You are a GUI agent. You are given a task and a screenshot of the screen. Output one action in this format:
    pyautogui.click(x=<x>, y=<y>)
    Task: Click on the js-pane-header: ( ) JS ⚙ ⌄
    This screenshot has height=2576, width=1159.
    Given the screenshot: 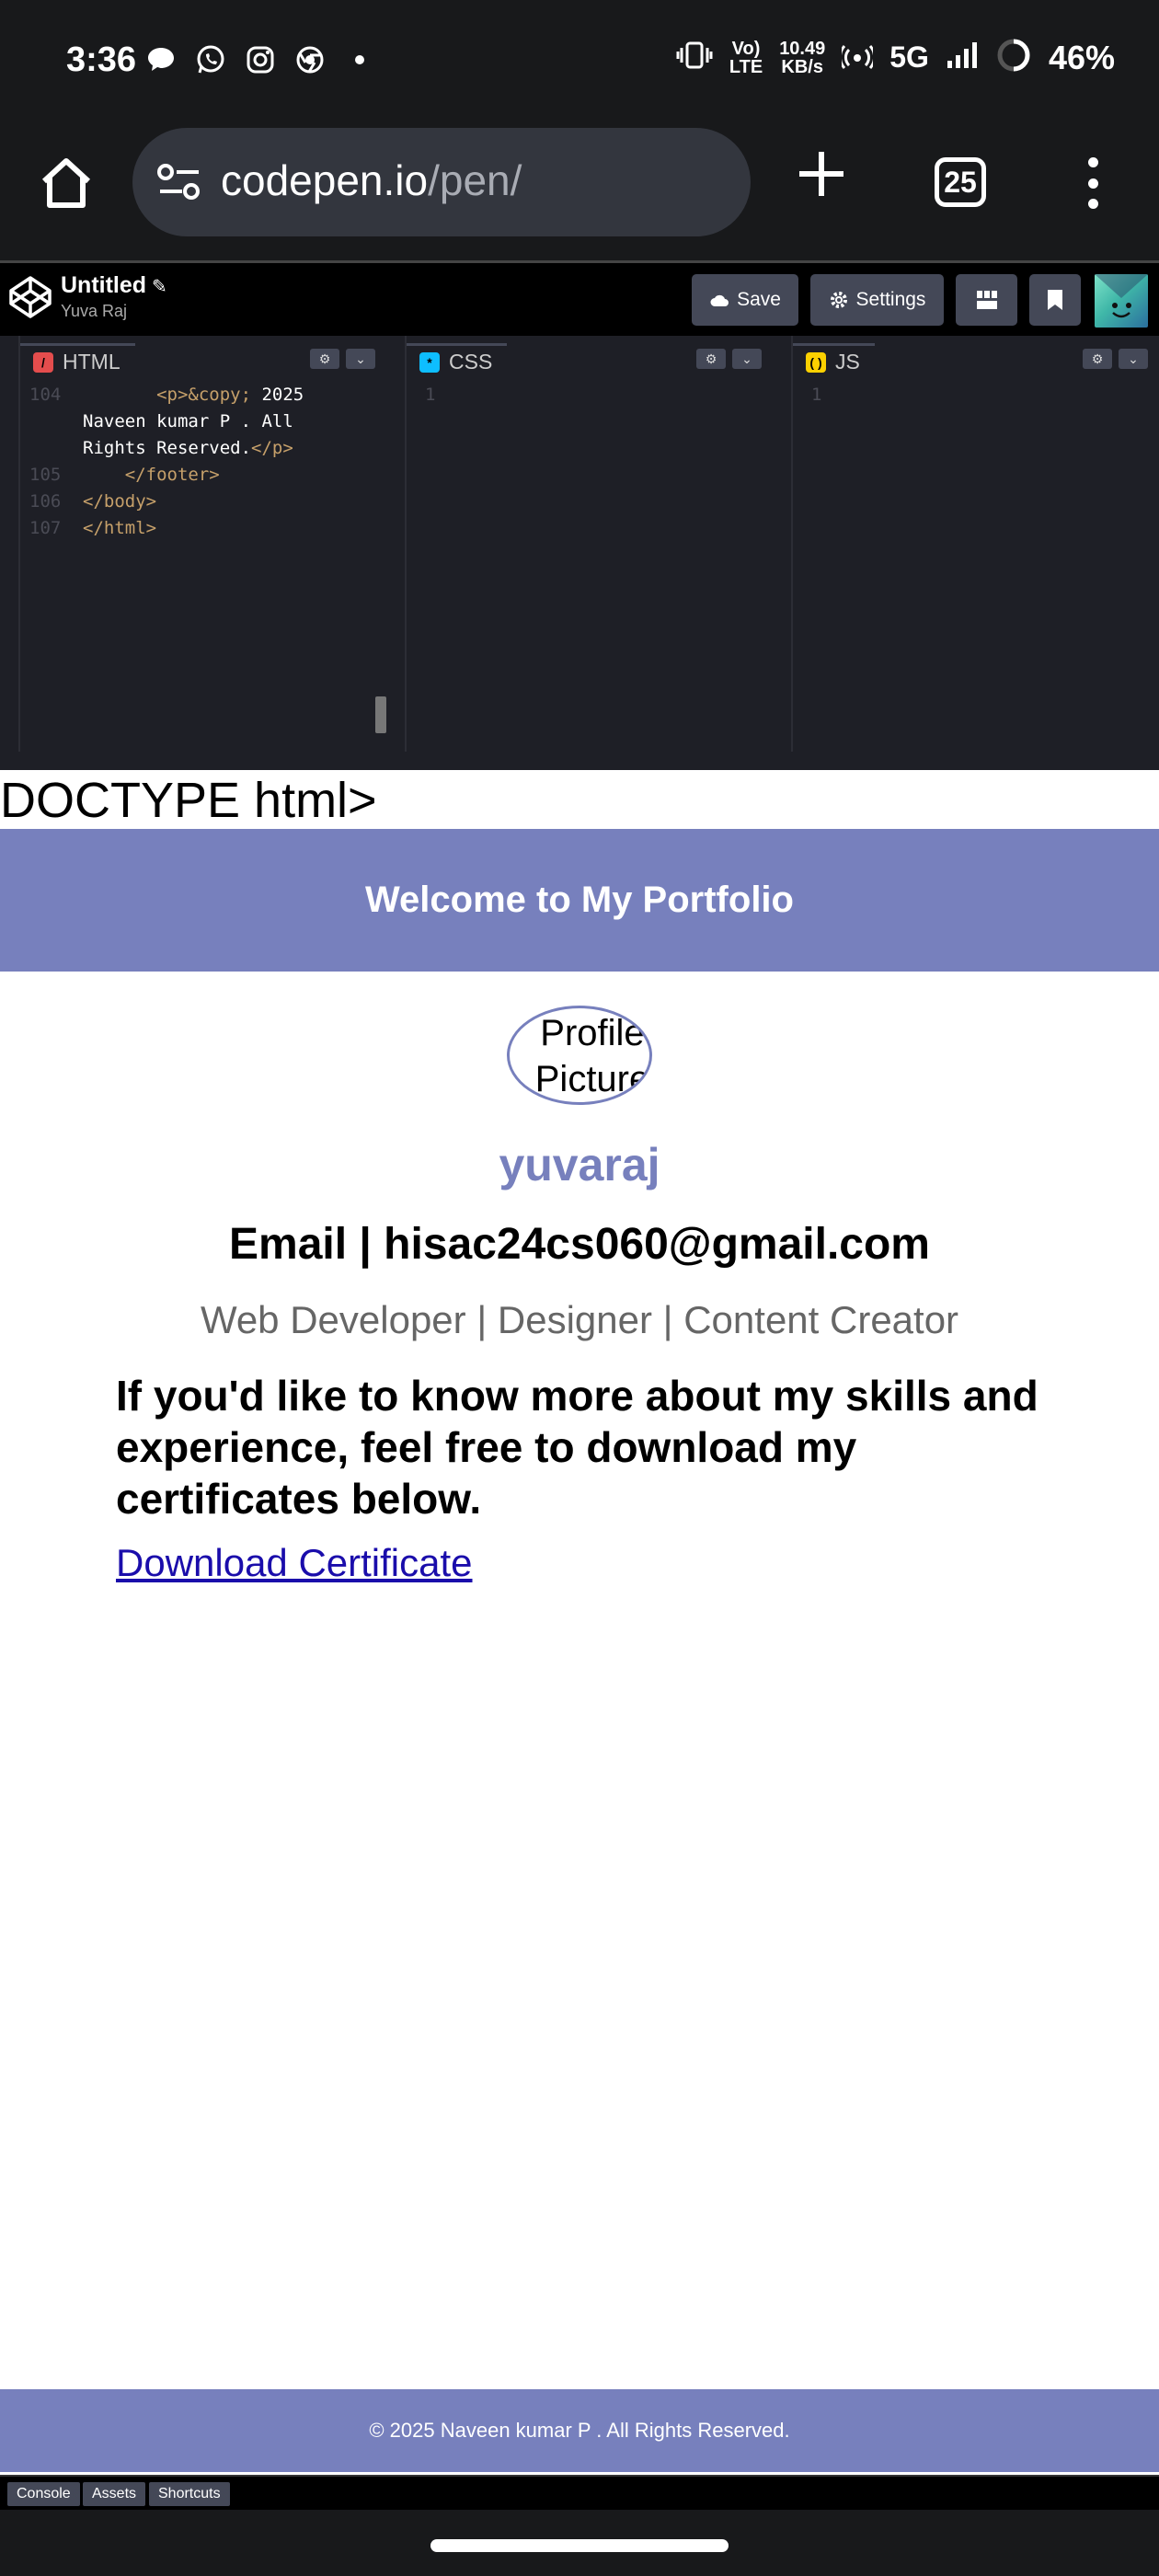 What is the action you would take?
    pyautogui.click(x=976, y=360)
    